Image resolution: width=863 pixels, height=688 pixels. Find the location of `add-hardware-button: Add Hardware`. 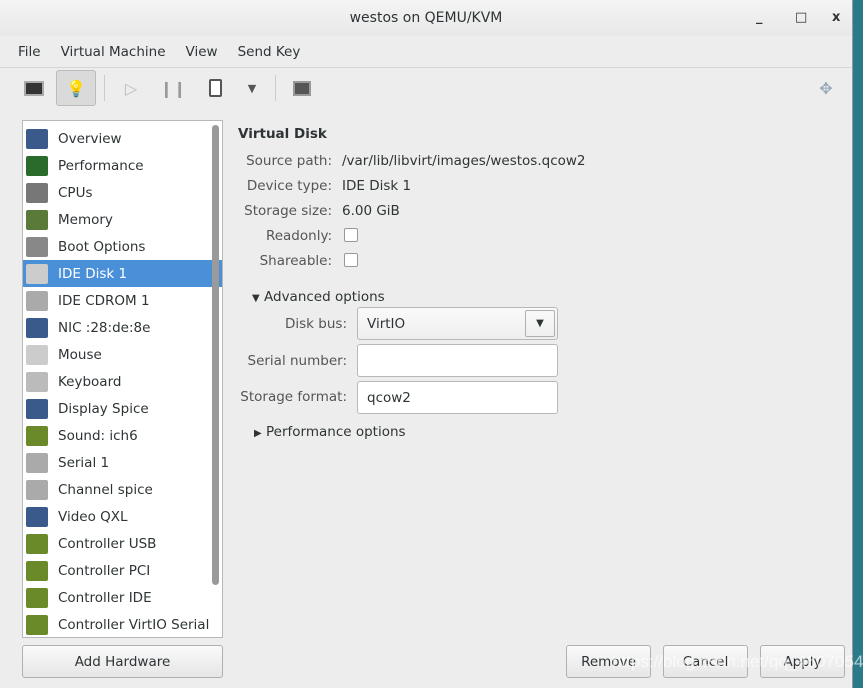

add-hardware-button: Add Hardware is located at coordinates (122, 661).